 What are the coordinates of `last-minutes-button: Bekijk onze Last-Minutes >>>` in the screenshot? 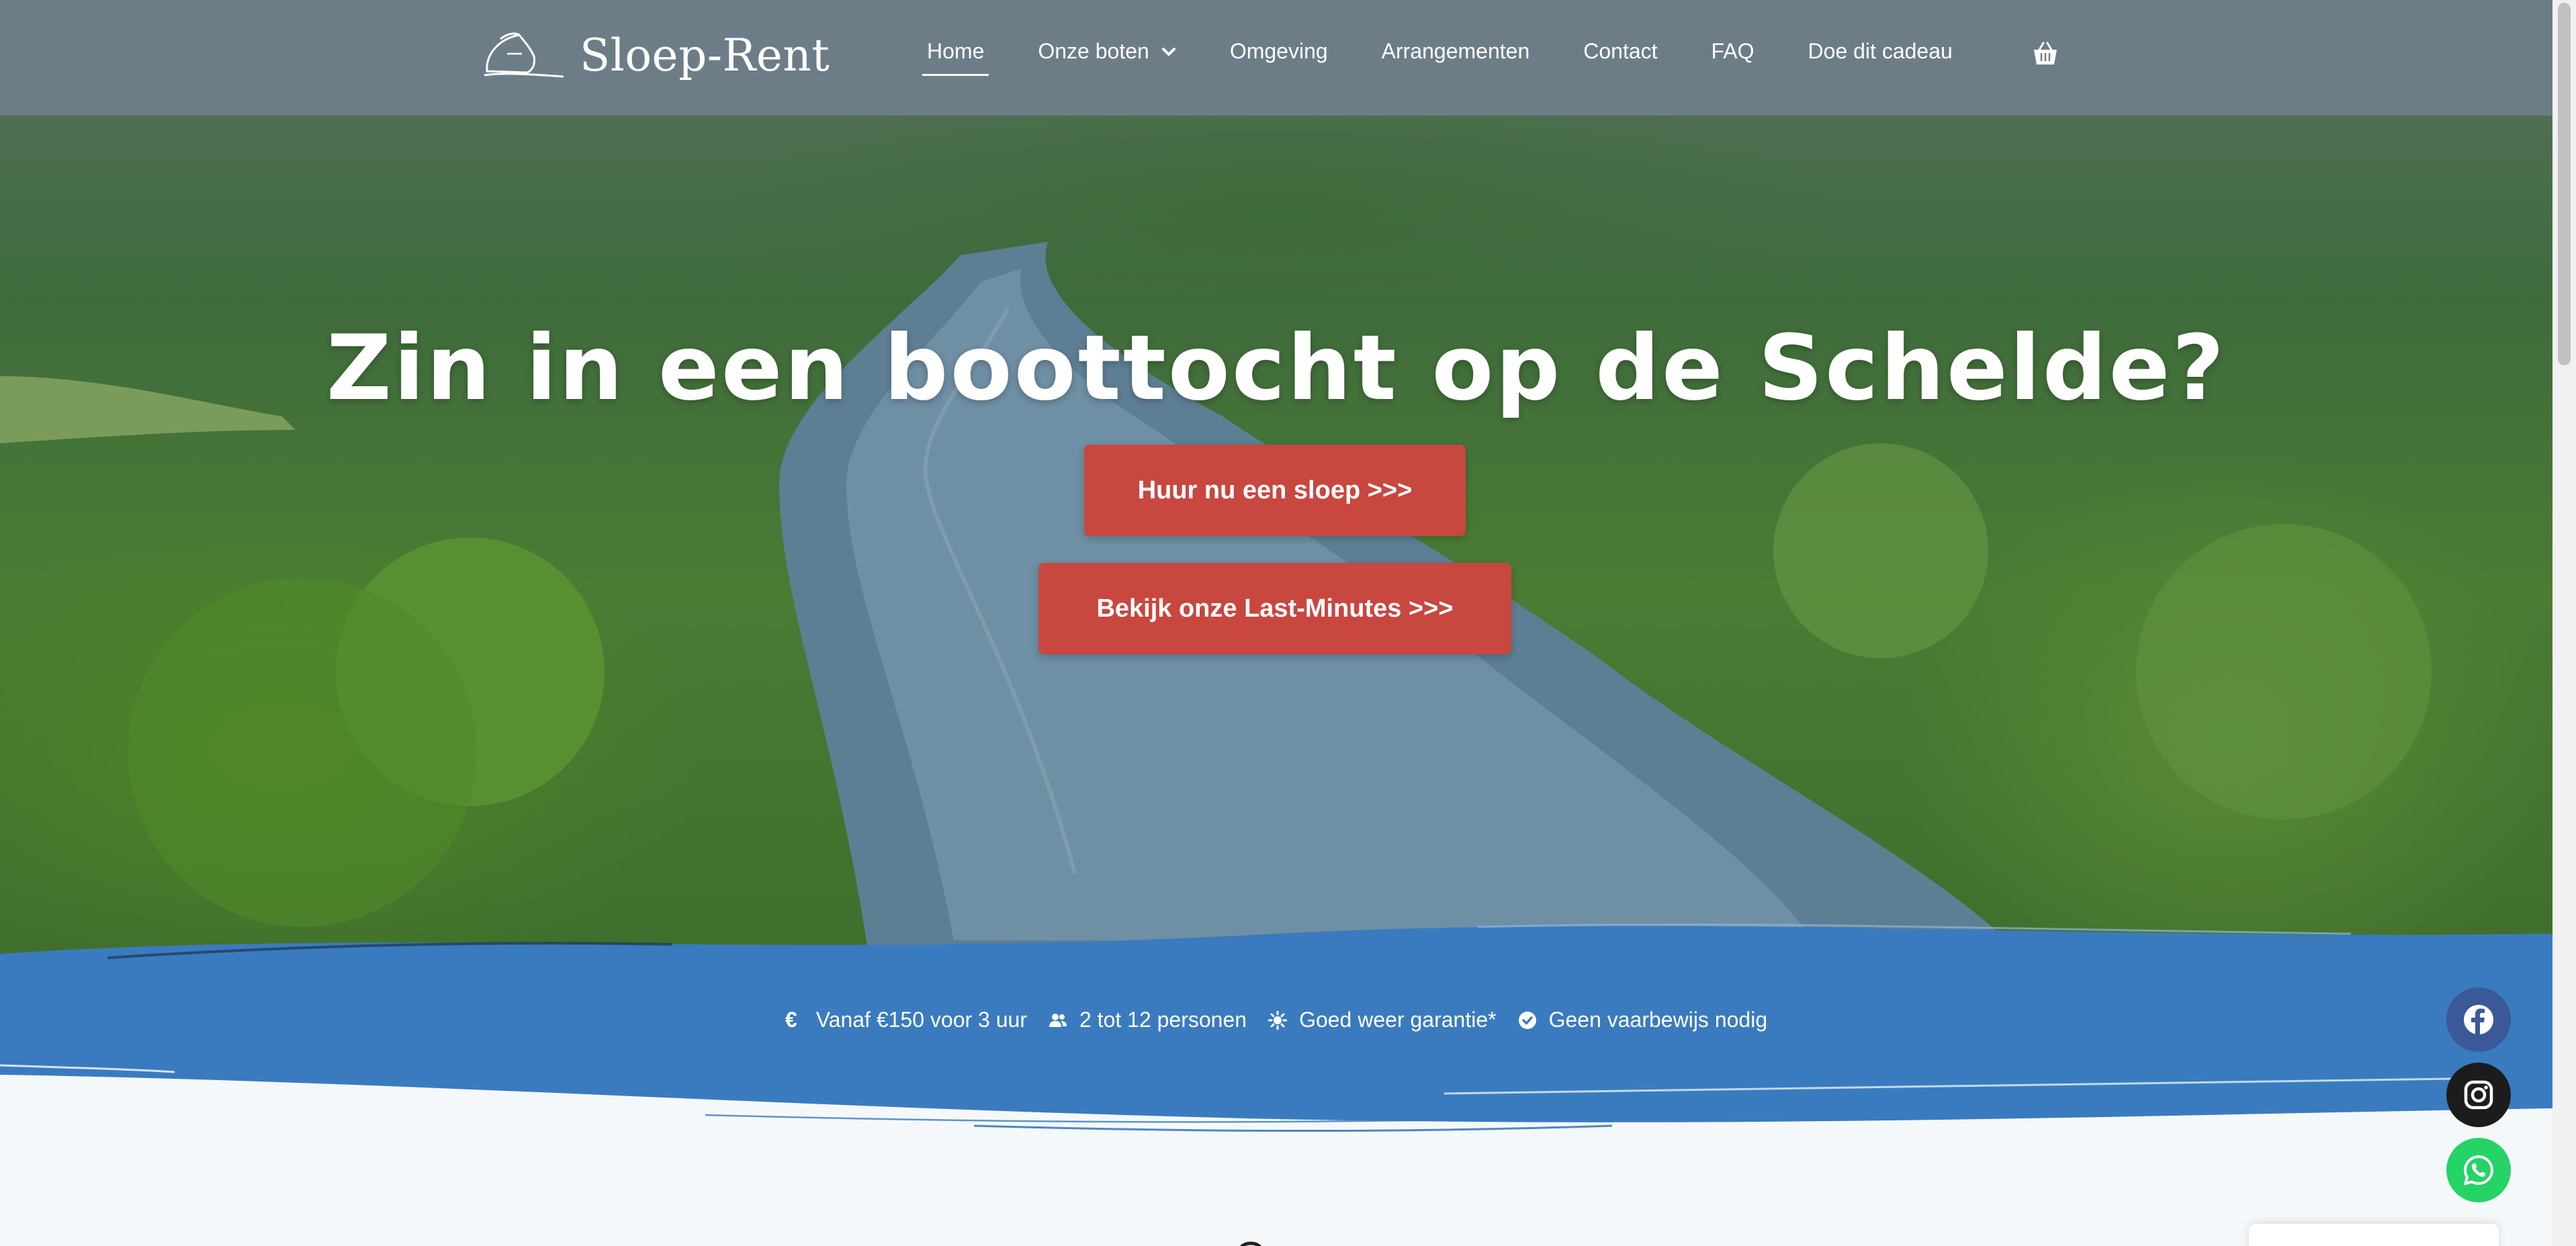 It's located at (1274, 608).